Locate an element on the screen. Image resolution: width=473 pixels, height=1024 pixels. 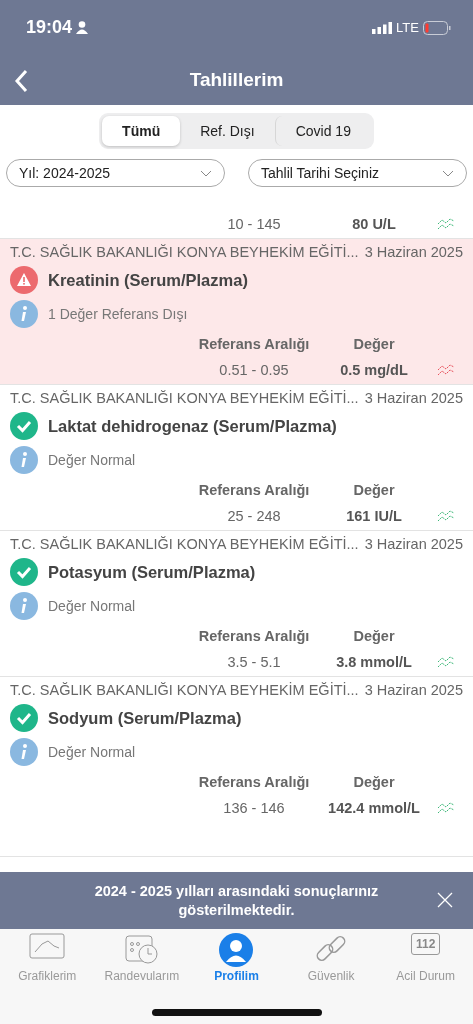
result-value: 161 IU/L is located at coordinates (374, 516).